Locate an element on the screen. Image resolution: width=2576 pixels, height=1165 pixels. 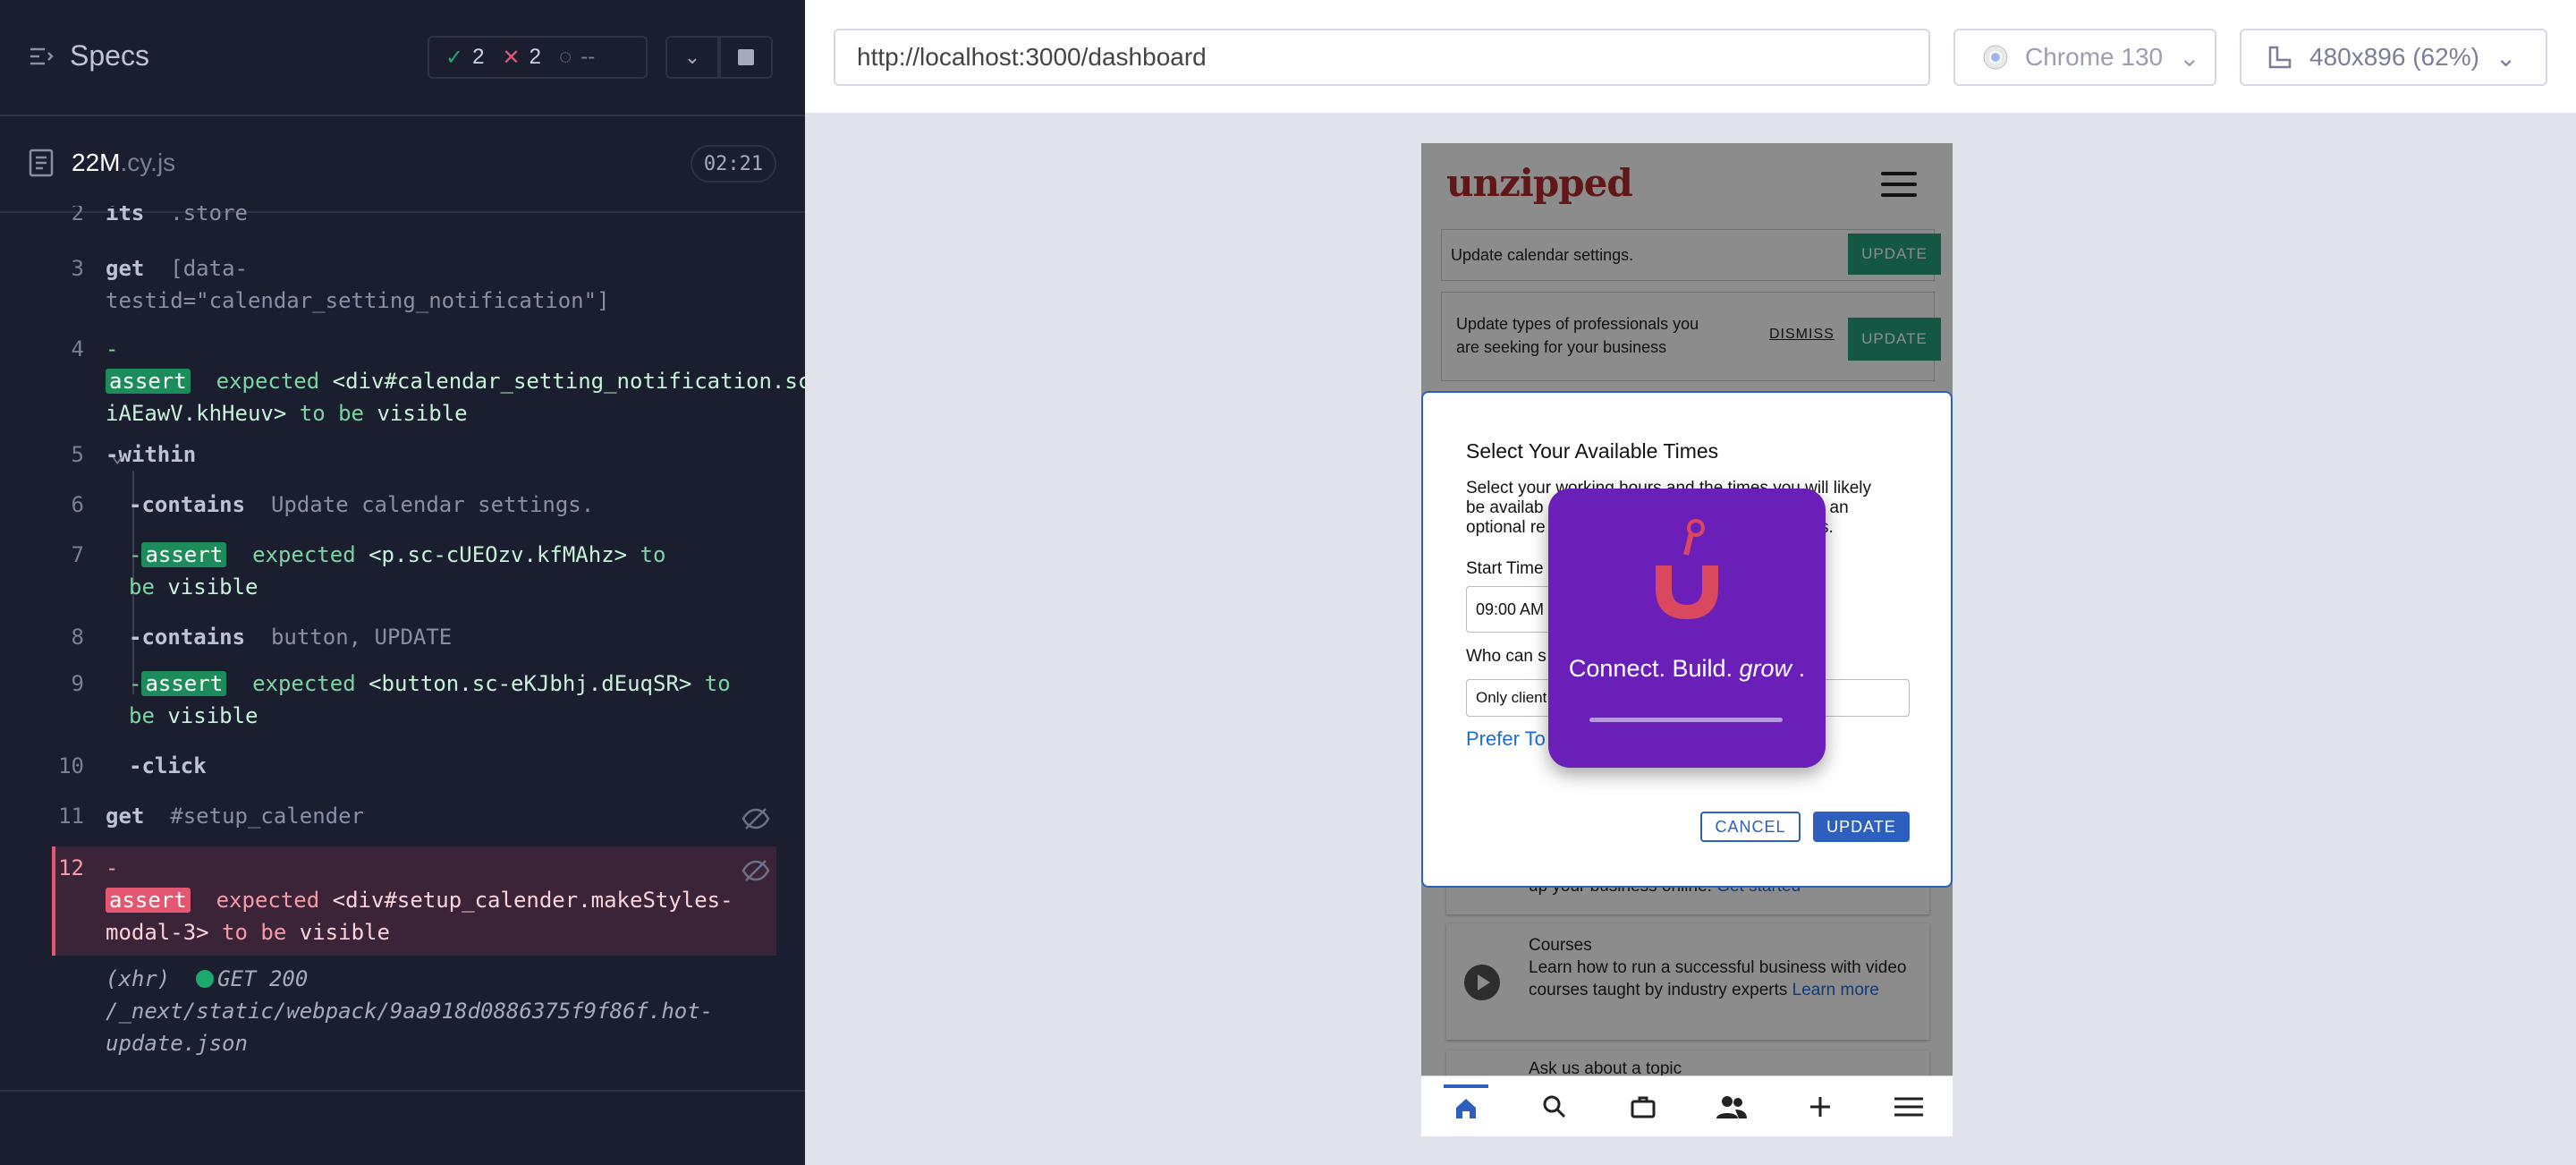
who-can-label: Who can s is located at coordinates (1506, 656).